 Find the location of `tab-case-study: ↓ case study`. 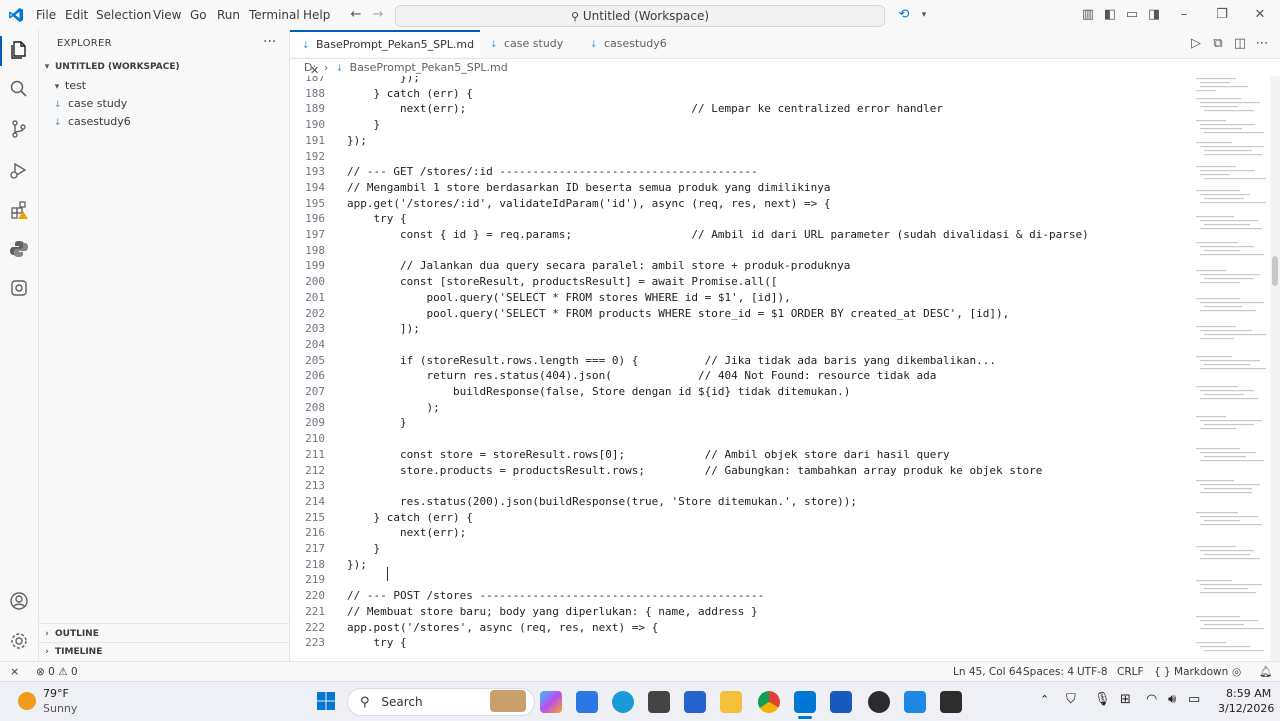

tab-case-study: ↓ case study is located at coordinates (530, 44).